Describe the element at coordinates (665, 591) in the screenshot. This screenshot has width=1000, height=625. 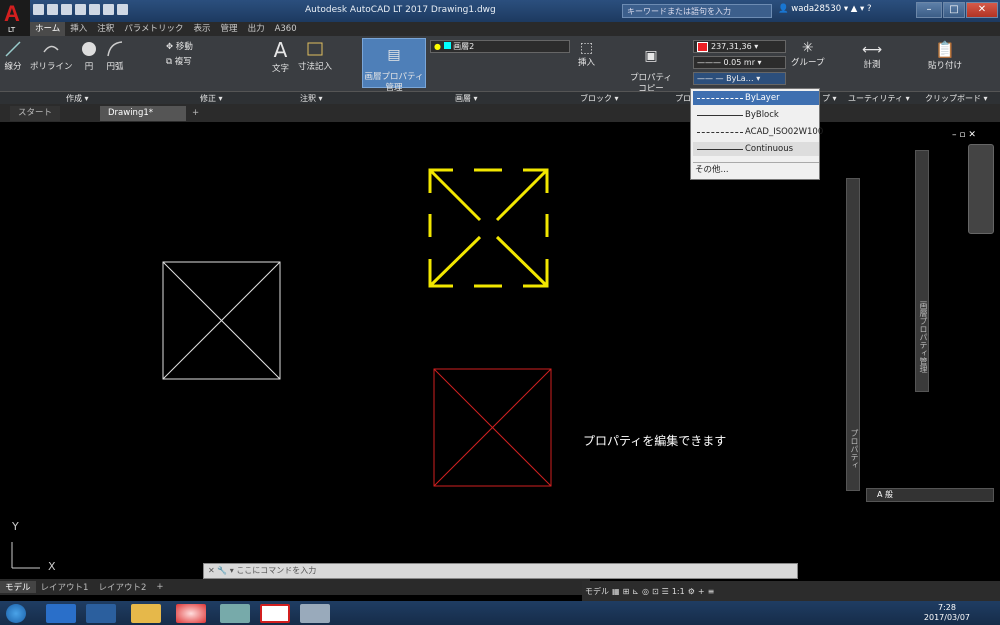
I see `lineweight-icon: ☰` at that location.